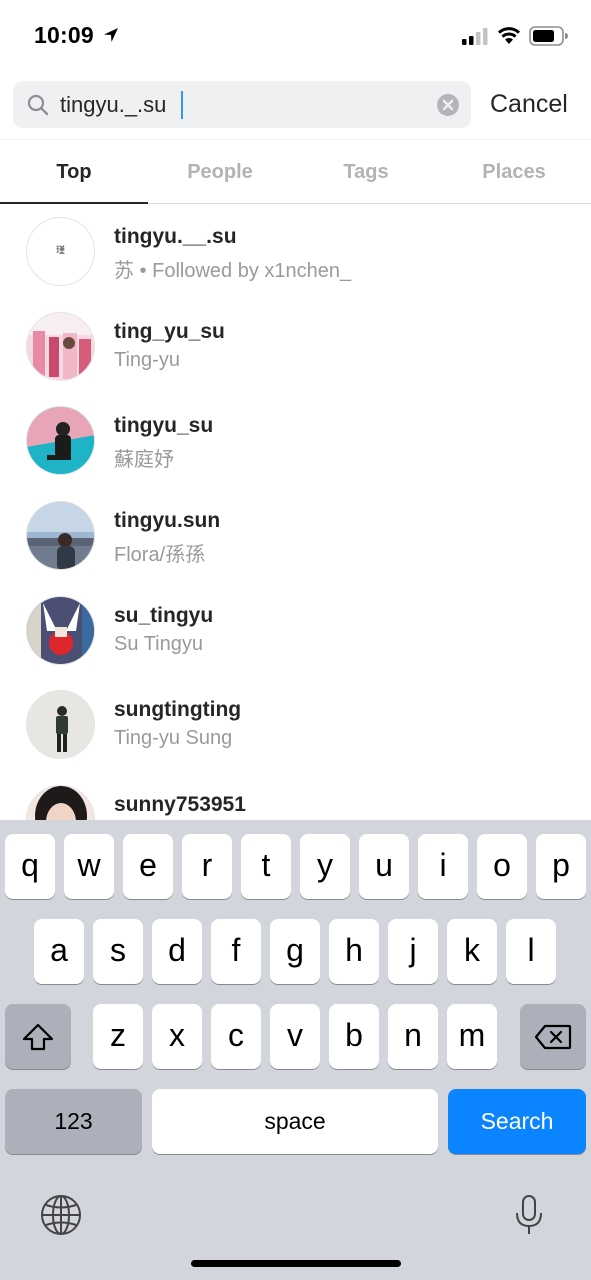  I want to click on key-j: j, so click(413, 951).